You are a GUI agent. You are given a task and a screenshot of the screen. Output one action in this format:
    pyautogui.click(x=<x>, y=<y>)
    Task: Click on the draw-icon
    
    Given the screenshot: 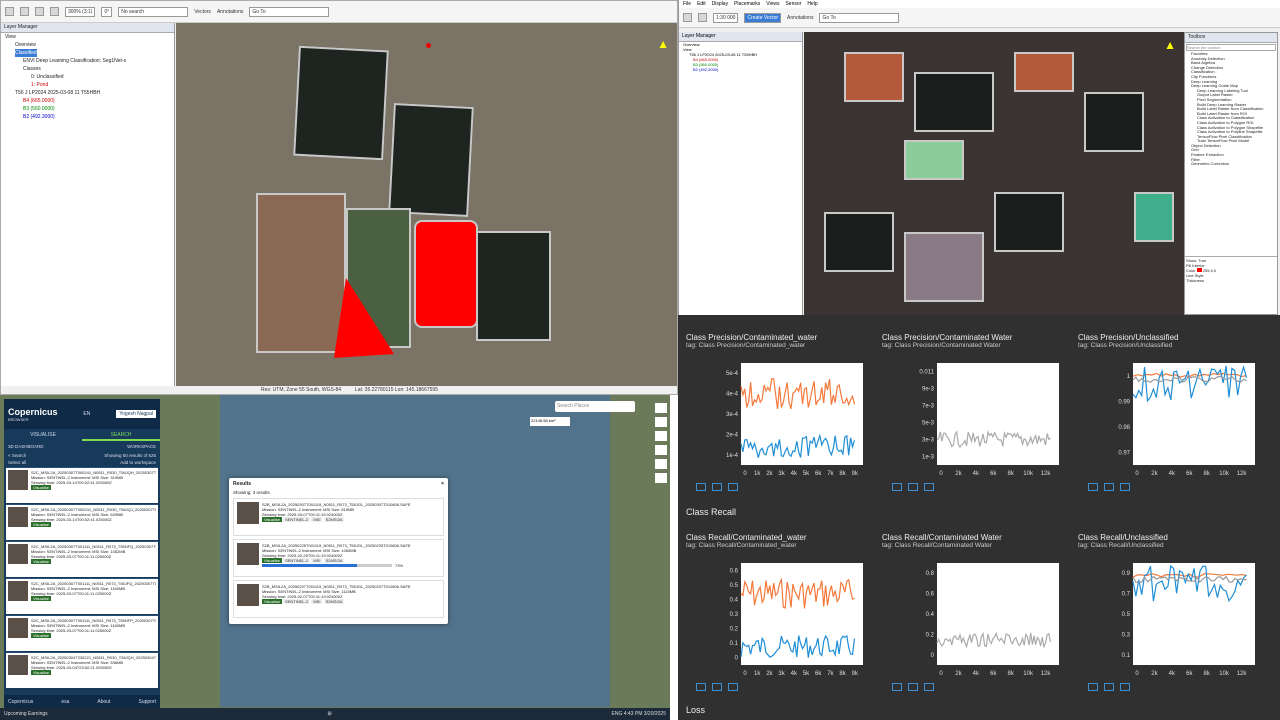 What is the action you would take?
    pyautogui.click(x=661, y=450)
    